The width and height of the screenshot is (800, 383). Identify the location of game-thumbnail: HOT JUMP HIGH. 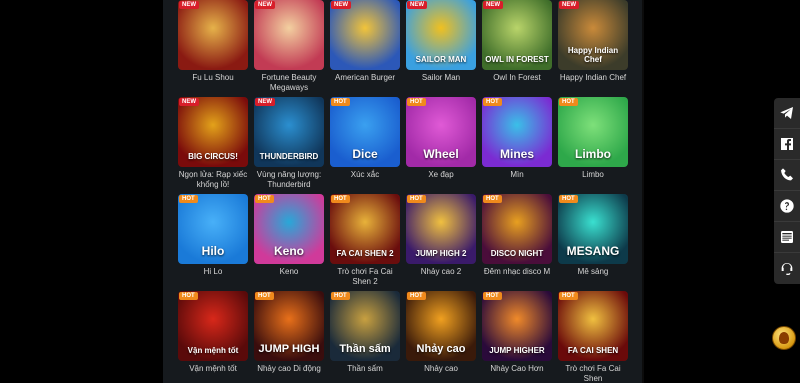
(289, 326).